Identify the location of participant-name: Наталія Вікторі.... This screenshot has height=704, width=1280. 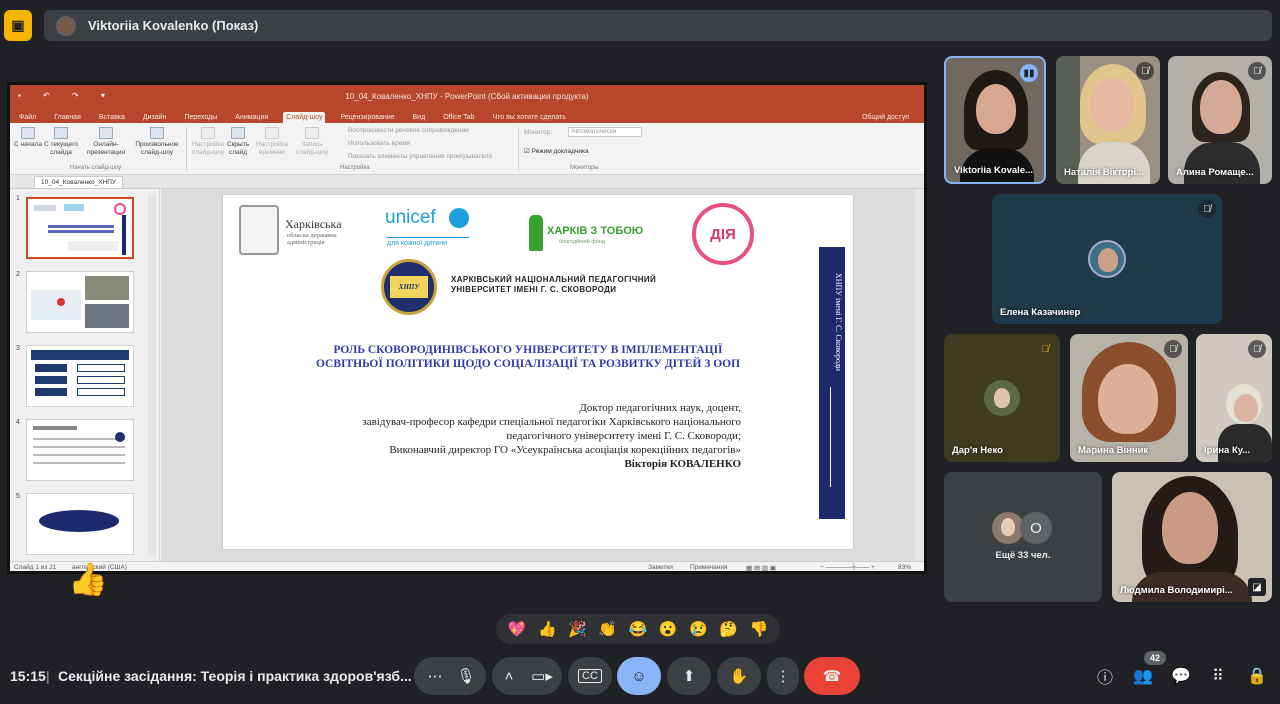
(1104, 172).